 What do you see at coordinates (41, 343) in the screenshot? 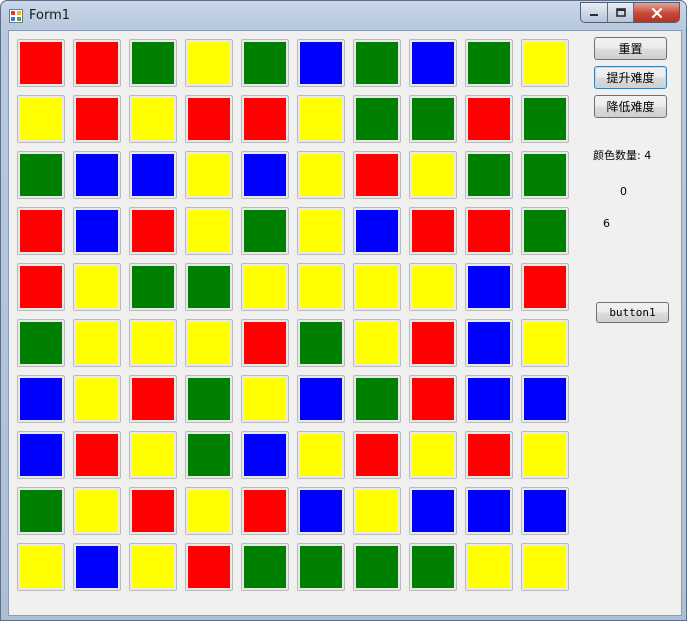
I see `grid-cell-r5-c0` at bounding box center [41, 343].